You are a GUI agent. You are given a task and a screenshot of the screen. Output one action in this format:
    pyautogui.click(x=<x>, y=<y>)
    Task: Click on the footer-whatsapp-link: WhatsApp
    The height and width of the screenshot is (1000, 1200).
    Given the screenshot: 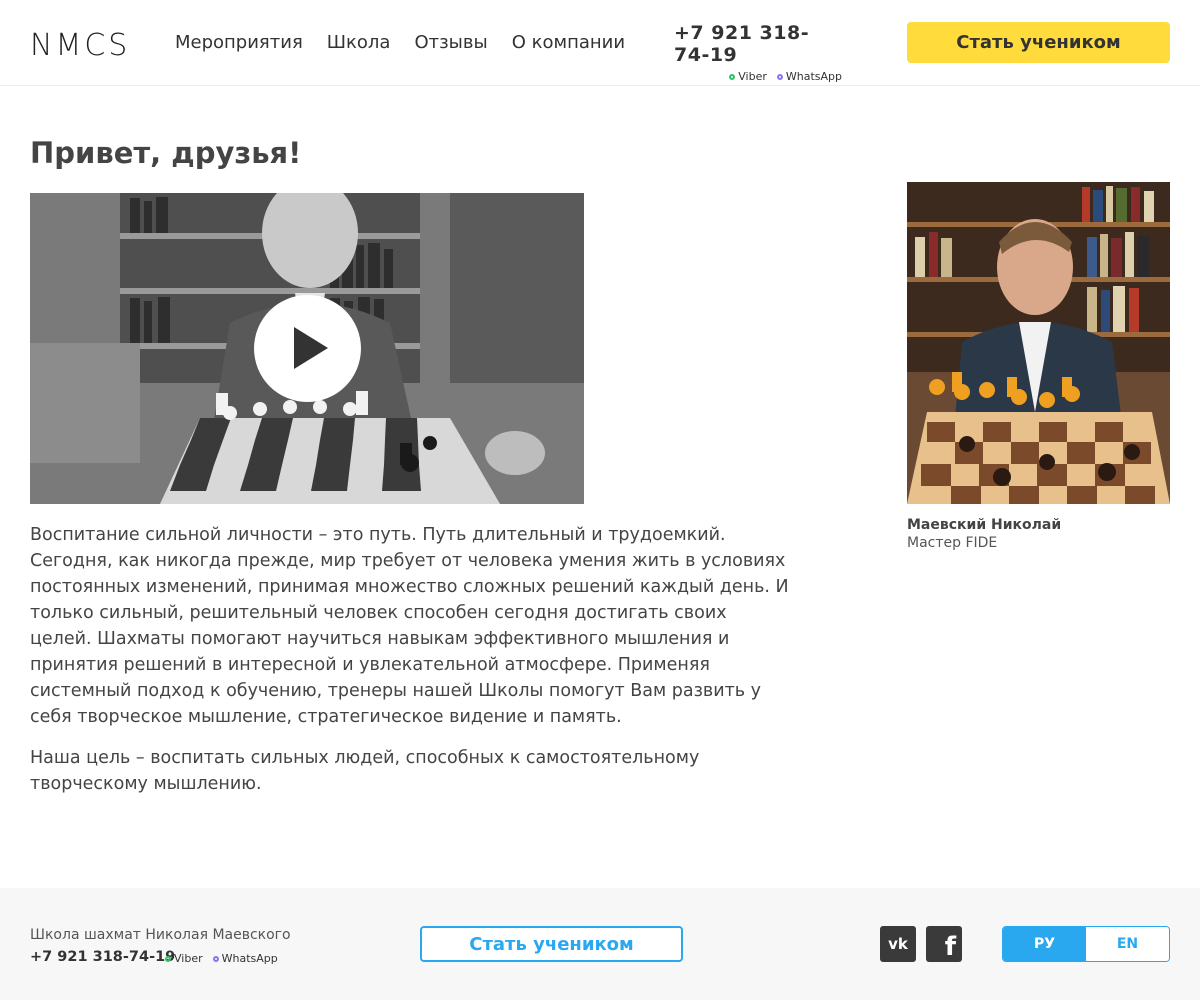 What is the action you would take?
    pyautogui.click(x=245, y=958)
    